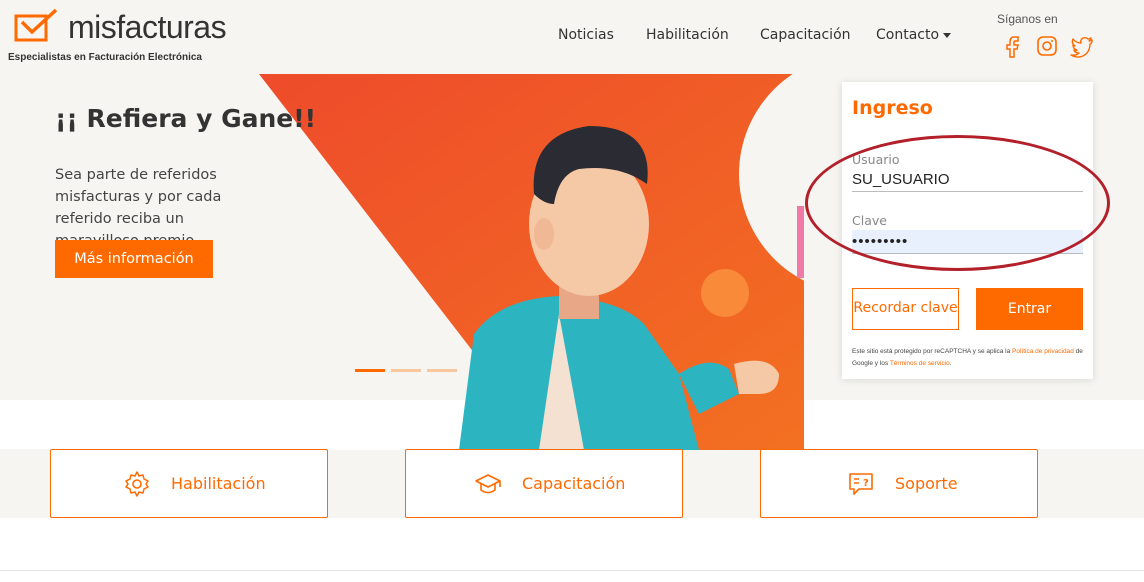 The width and height of the screenshot is (1144, 582). Describe the element at coordinates (186, 118) in the screenshot. I see `hero-title: ¡¡ Refiera y Gane!!` at that location.